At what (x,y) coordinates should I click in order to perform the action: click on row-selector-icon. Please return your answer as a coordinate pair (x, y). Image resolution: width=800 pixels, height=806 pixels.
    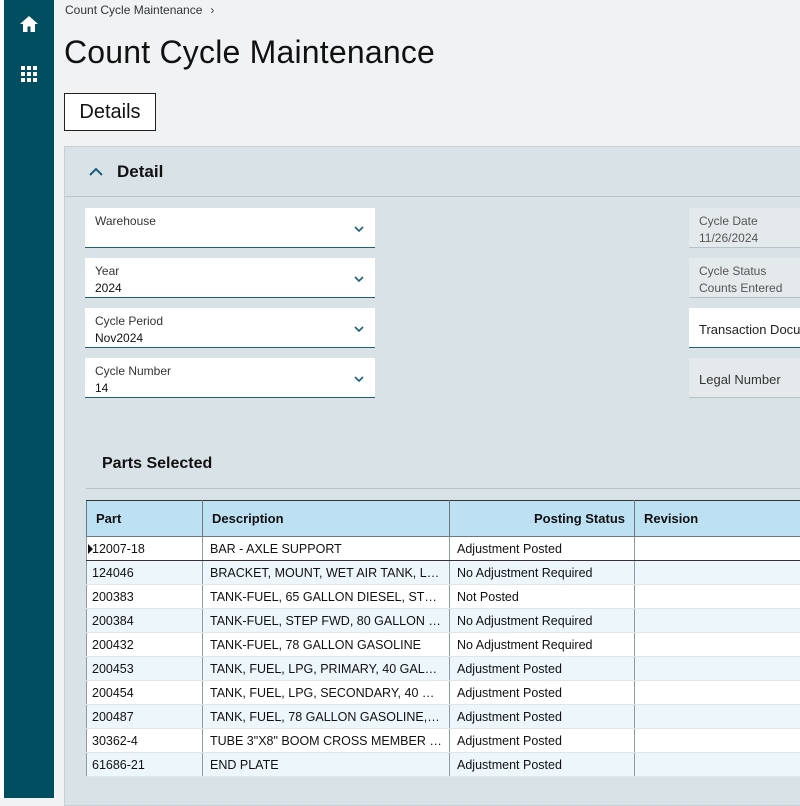
    Looking at the image, I should click on (90, 549).